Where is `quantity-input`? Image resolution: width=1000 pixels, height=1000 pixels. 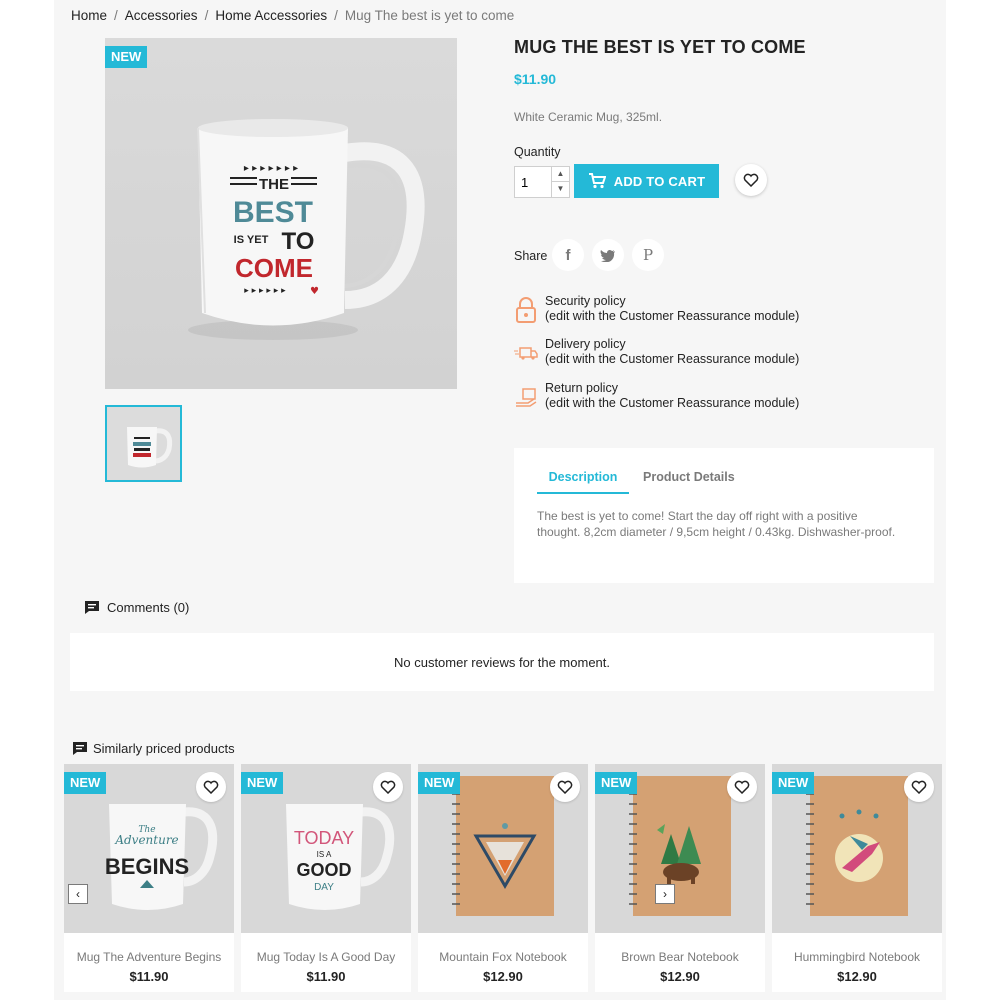 quantity-input is located at coordinates (533, 182).